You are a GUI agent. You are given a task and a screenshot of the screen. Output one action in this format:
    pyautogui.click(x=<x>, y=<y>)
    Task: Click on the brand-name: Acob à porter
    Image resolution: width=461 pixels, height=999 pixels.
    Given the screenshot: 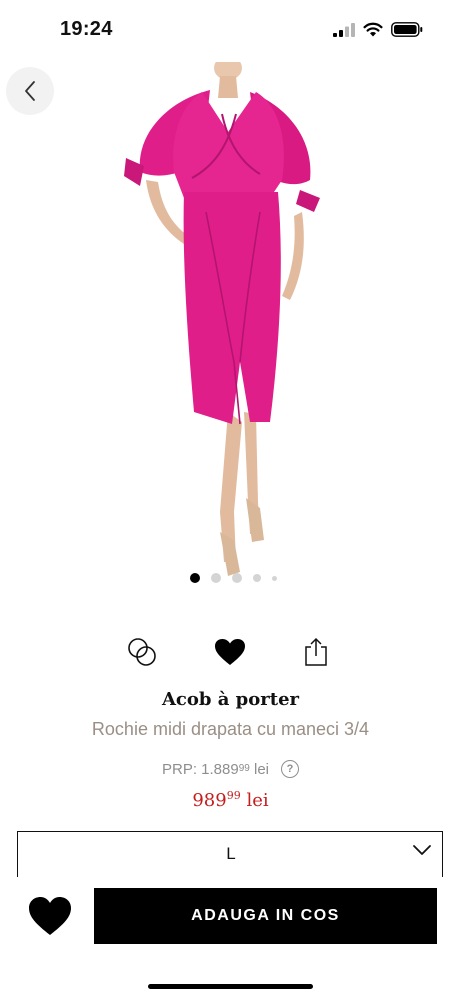 What is the action you would take?
    pyautogui.click(x=230, y=699)
    